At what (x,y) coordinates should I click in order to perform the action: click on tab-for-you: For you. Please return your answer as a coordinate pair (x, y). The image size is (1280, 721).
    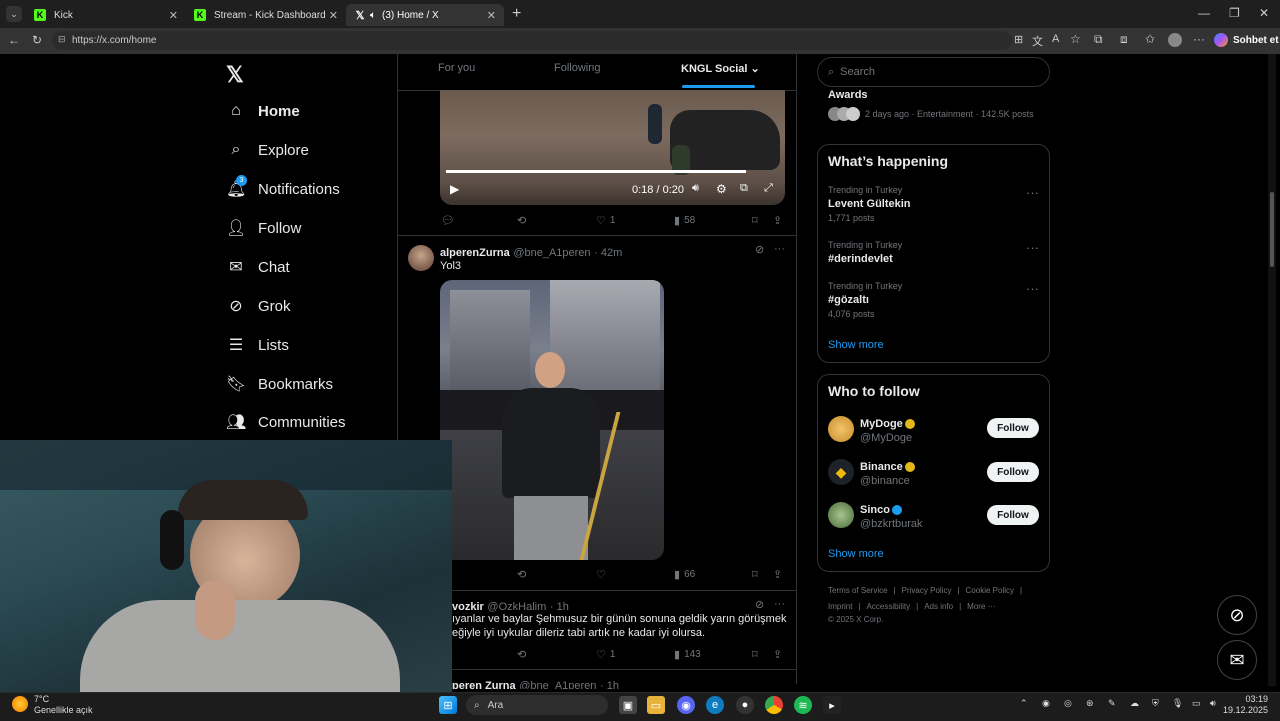
    Looking at the image, I should click on (456, 68).